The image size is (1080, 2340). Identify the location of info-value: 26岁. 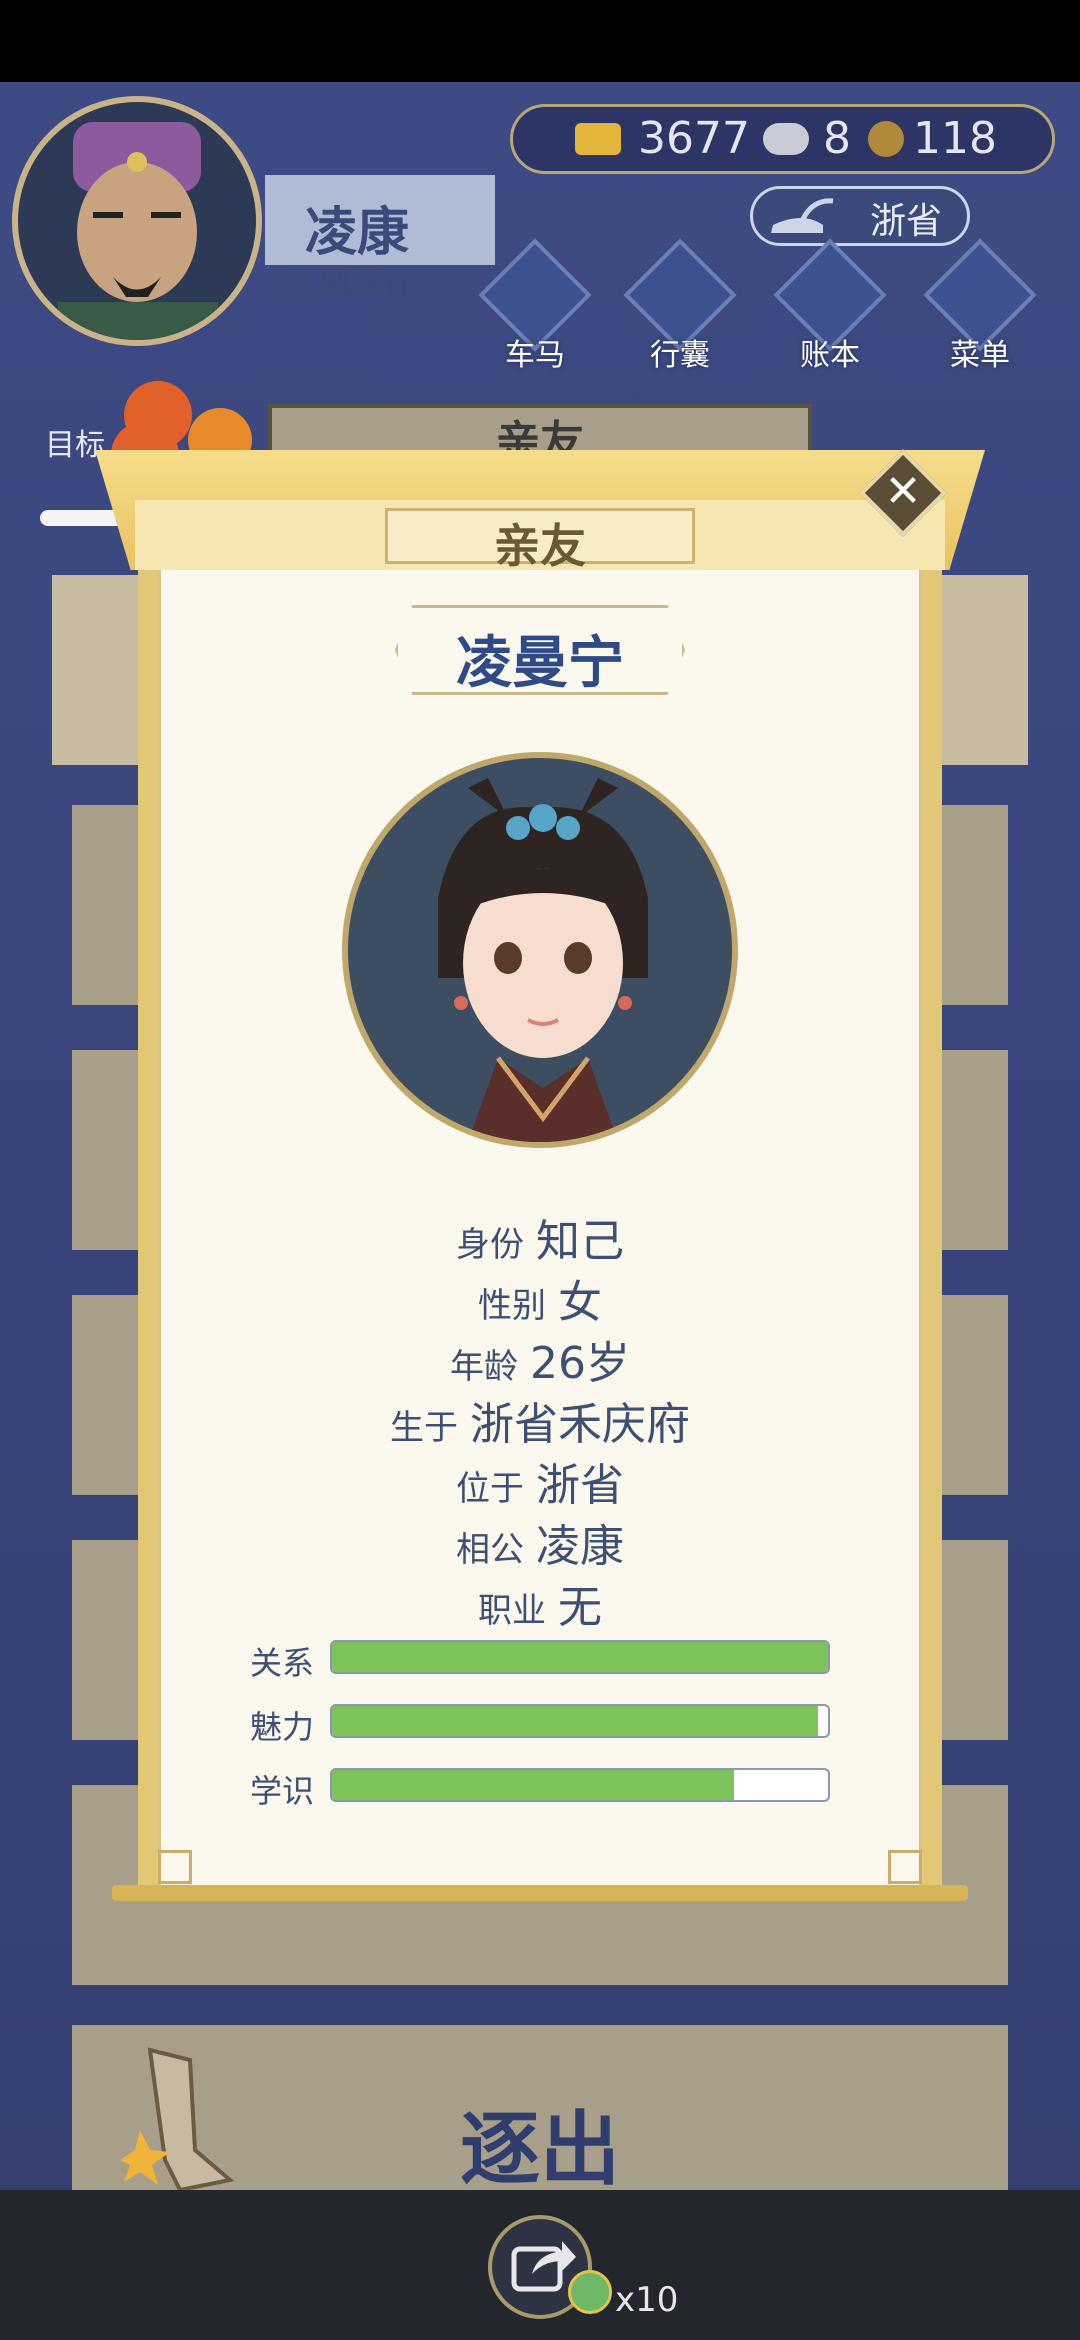
(580, 1363).